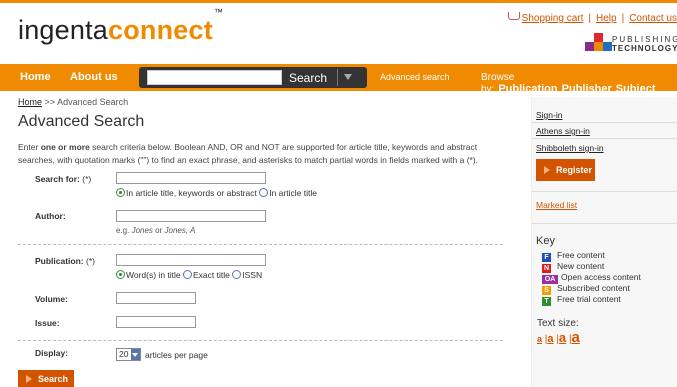 Image resolution: width=677 pixels, height=387 pixels. Describe the element at coordinates (94, 77) in the screenshot. I see `nav-about-us: About us` at that location.